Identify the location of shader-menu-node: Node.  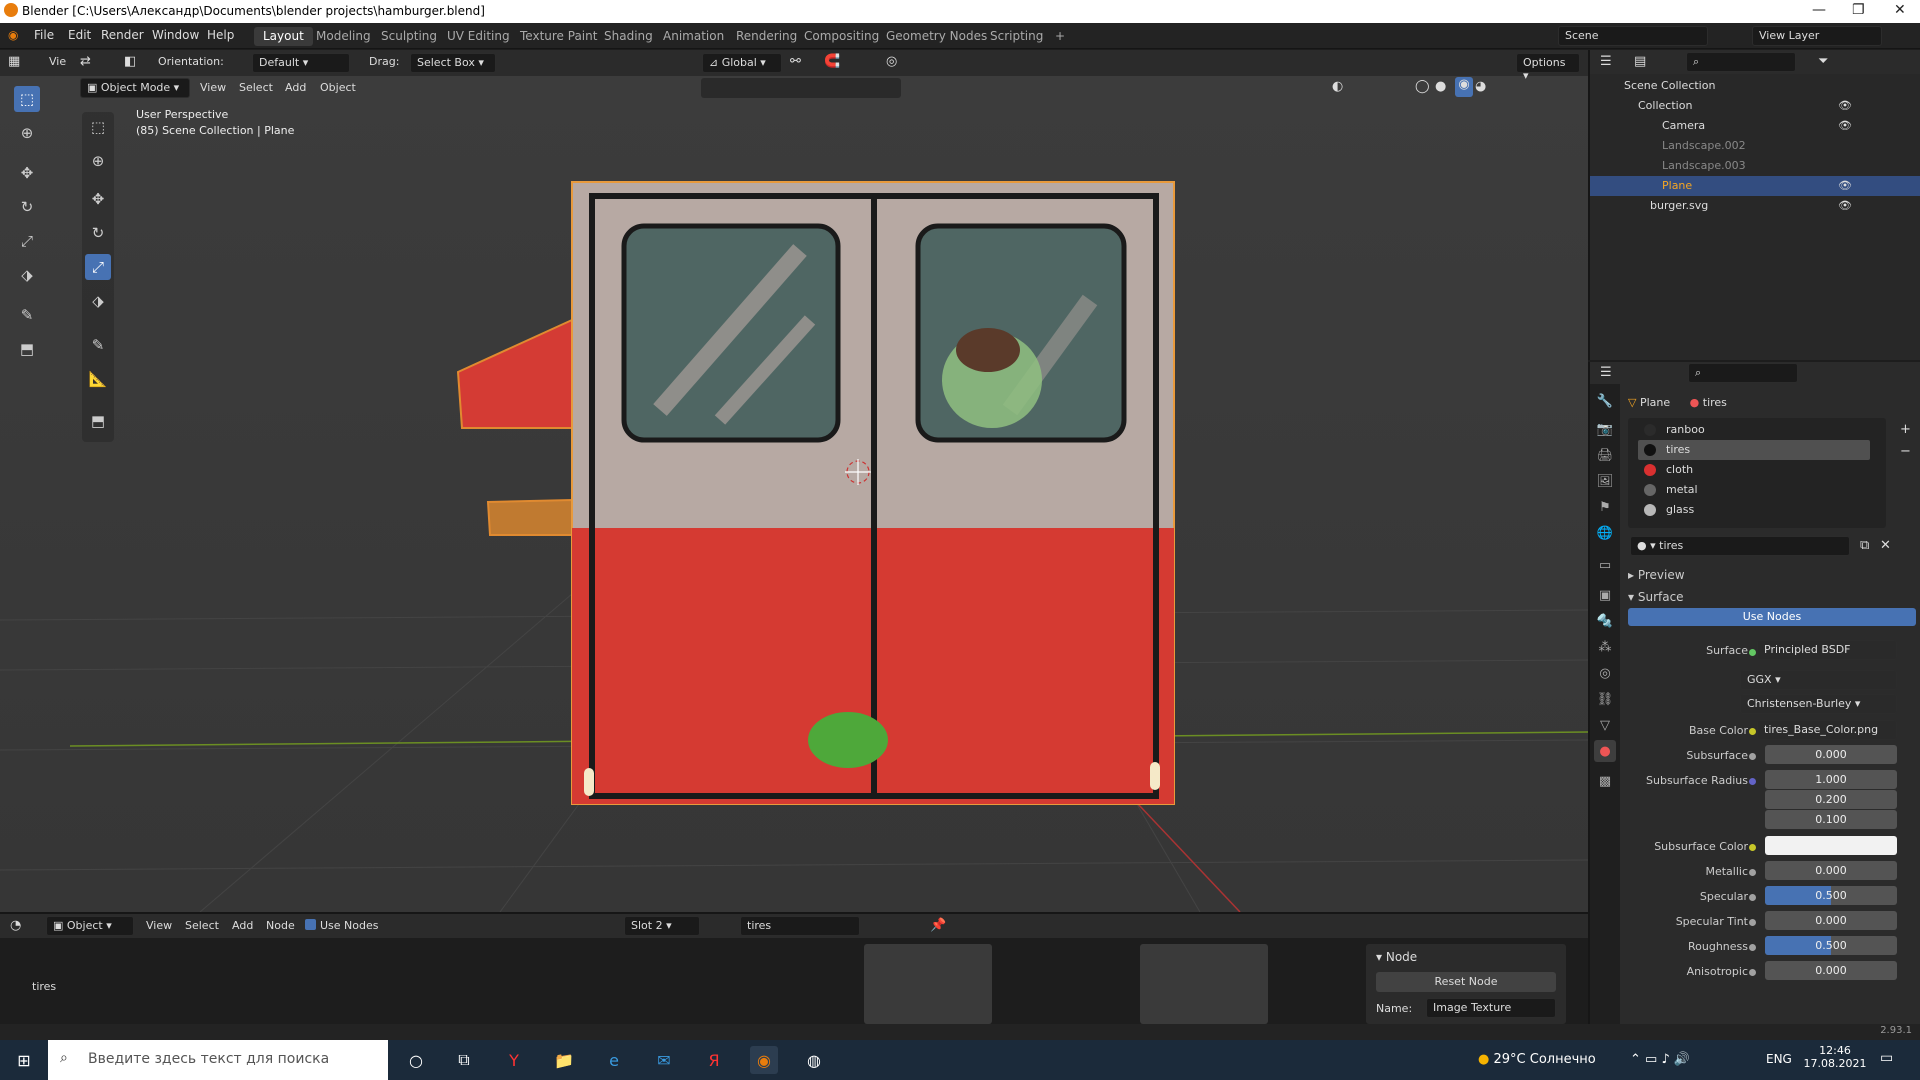
(280, 925).